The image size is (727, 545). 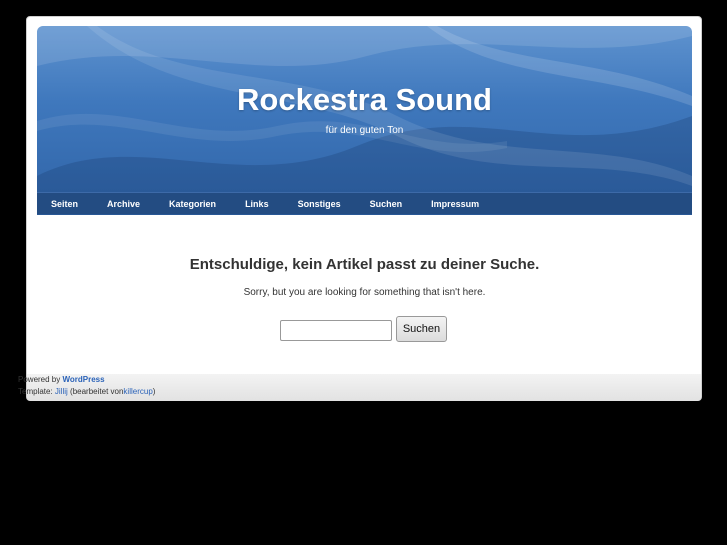 What do you see at coordinates (421, 329) in the screenshot?
I see `search-button: Suchen` at bounding box center [421, 329].